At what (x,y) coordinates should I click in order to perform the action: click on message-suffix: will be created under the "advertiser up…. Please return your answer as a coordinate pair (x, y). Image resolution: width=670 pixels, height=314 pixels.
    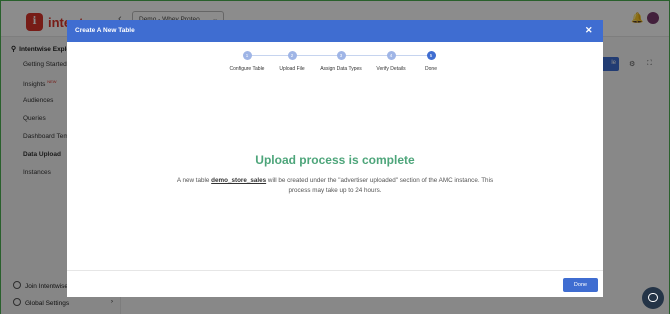
    Looking at the image, I should click on (380, 185).